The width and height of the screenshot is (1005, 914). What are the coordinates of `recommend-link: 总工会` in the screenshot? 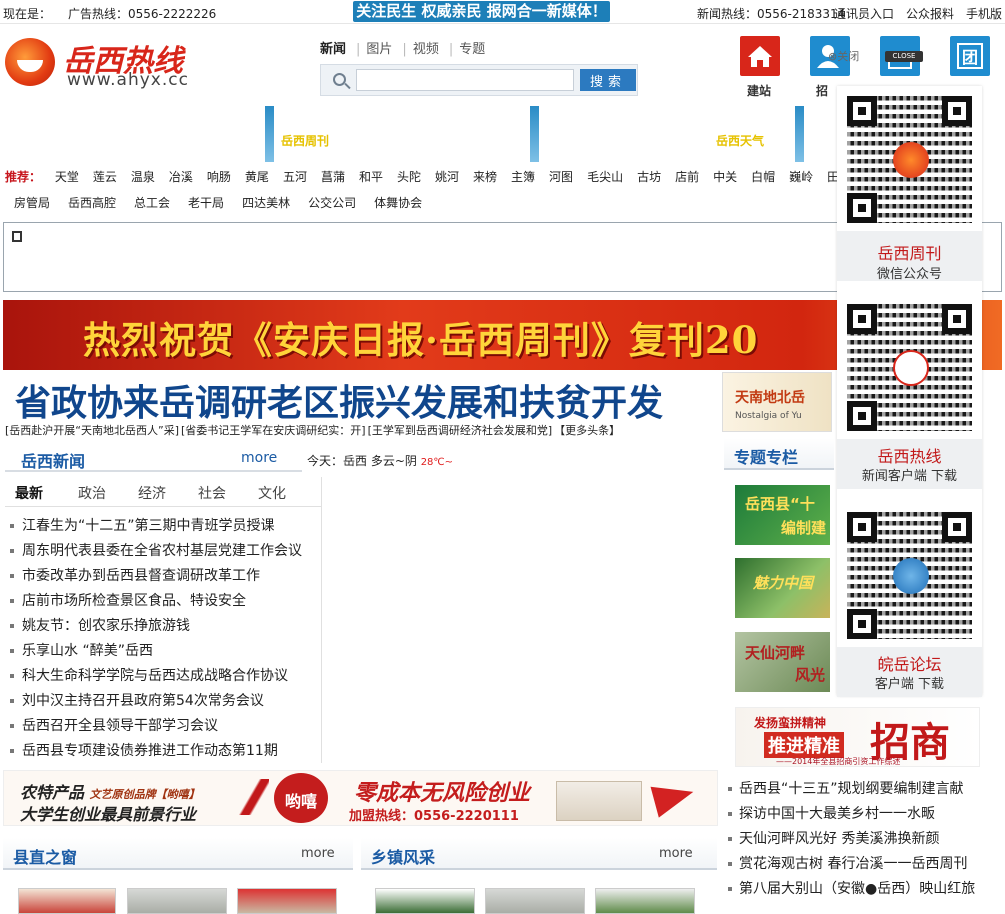 It's located at (152, 202).